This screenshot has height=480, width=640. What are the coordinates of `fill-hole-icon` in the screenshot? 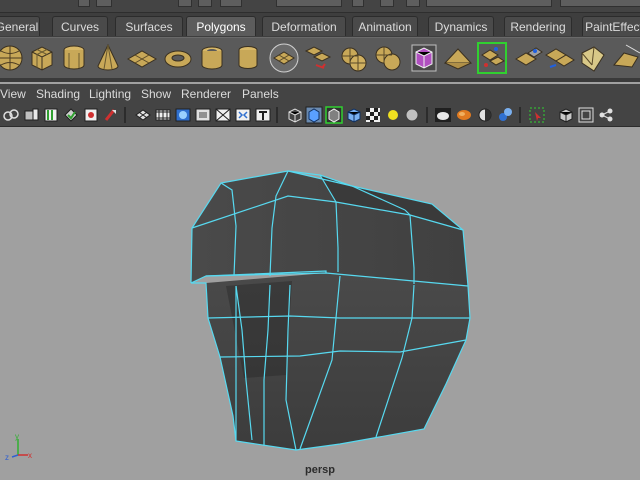 It's located at (458, 58).